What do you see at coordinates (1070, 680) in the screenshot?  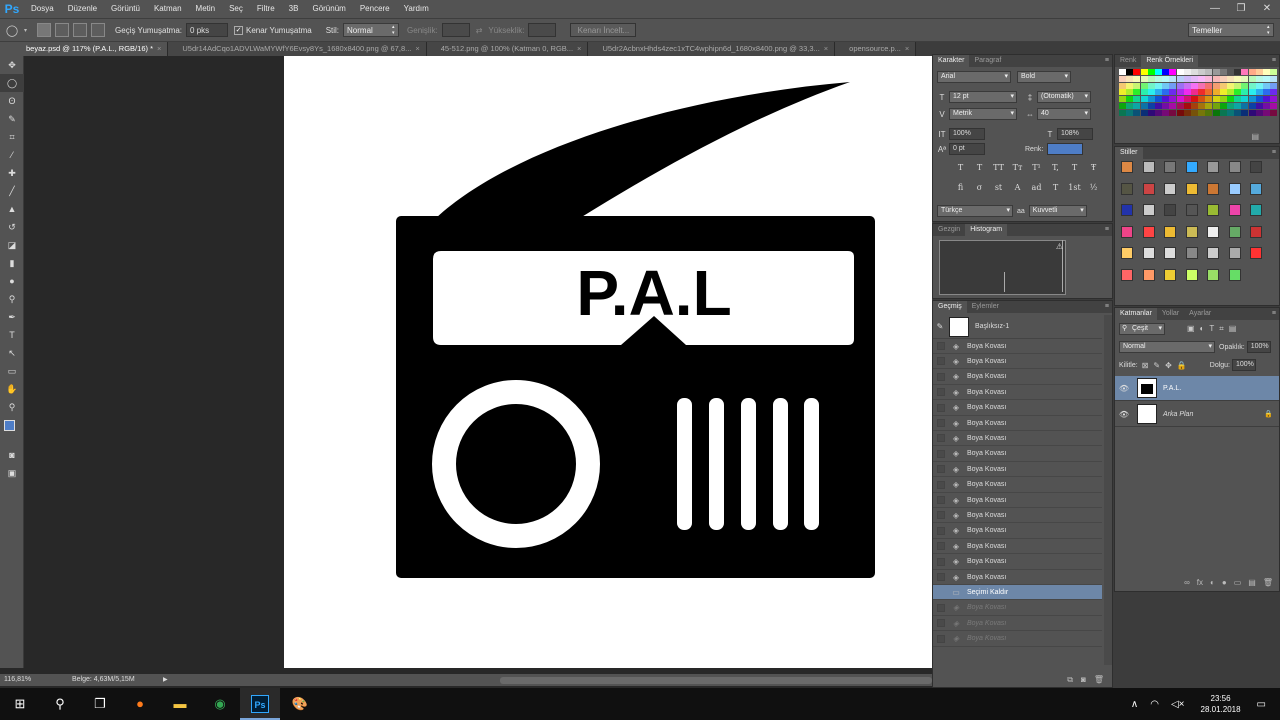 I see `new-document-from-state-icon: ⧉` at bounding box center [1070, 680].